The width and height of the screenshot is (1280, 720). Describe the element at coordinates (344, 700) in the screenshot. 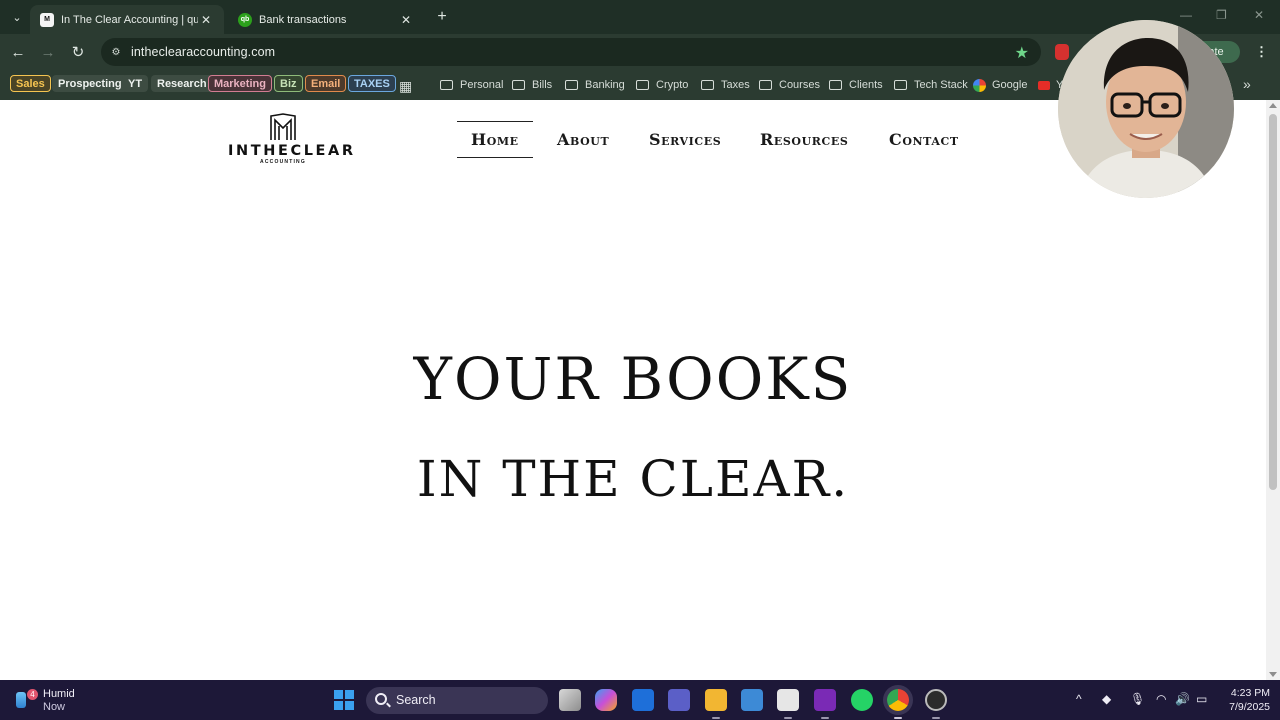

I see `windows-start-icon` at that location.